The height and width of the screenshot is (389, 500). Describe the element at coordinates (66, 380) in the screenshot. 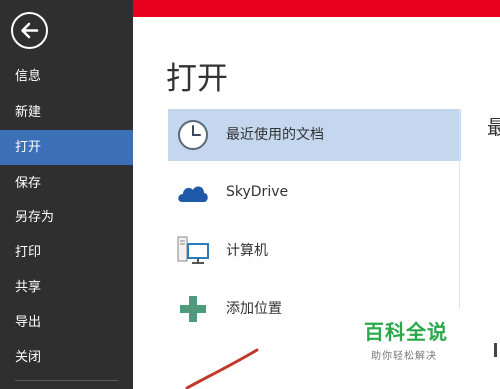

I see `sidebar-divider` at that location.